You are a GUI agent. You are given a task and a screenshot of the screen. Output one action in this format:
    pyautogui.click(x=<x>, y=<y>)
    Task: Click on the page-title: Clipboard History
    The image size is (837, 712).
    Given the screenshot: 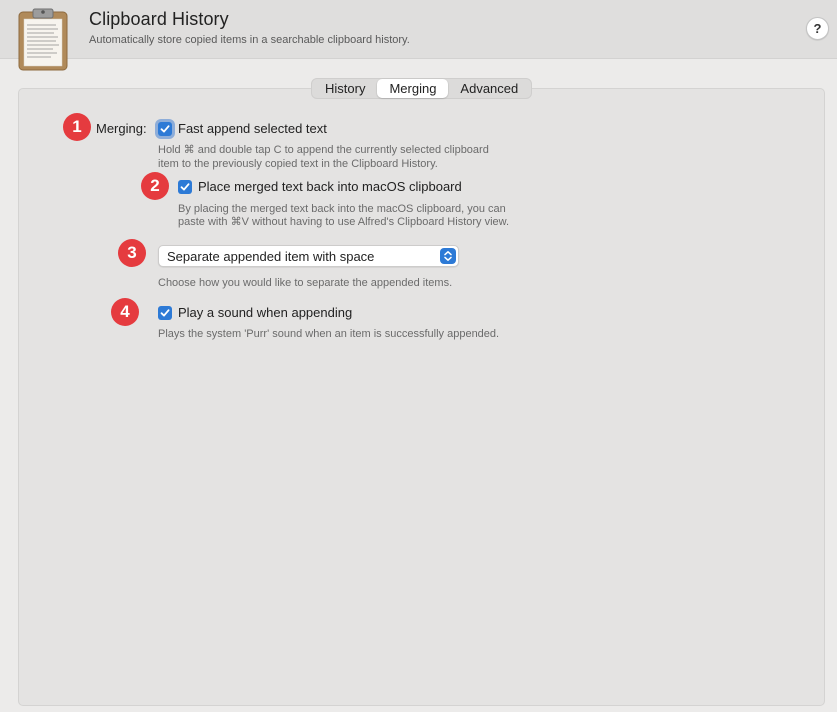 What is the action you would take?
    pyautogui.click(x=159, y=19)
    